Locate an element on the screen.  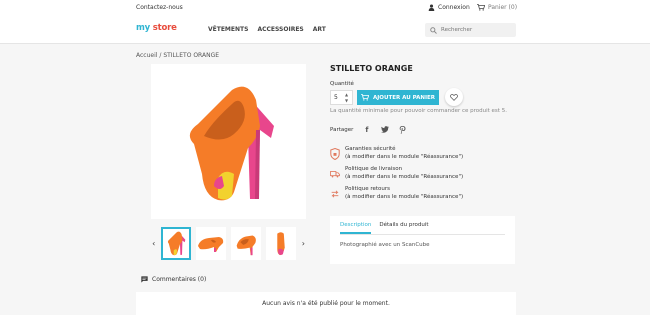
facebook-icon: f is located at coordinates (366, 129).